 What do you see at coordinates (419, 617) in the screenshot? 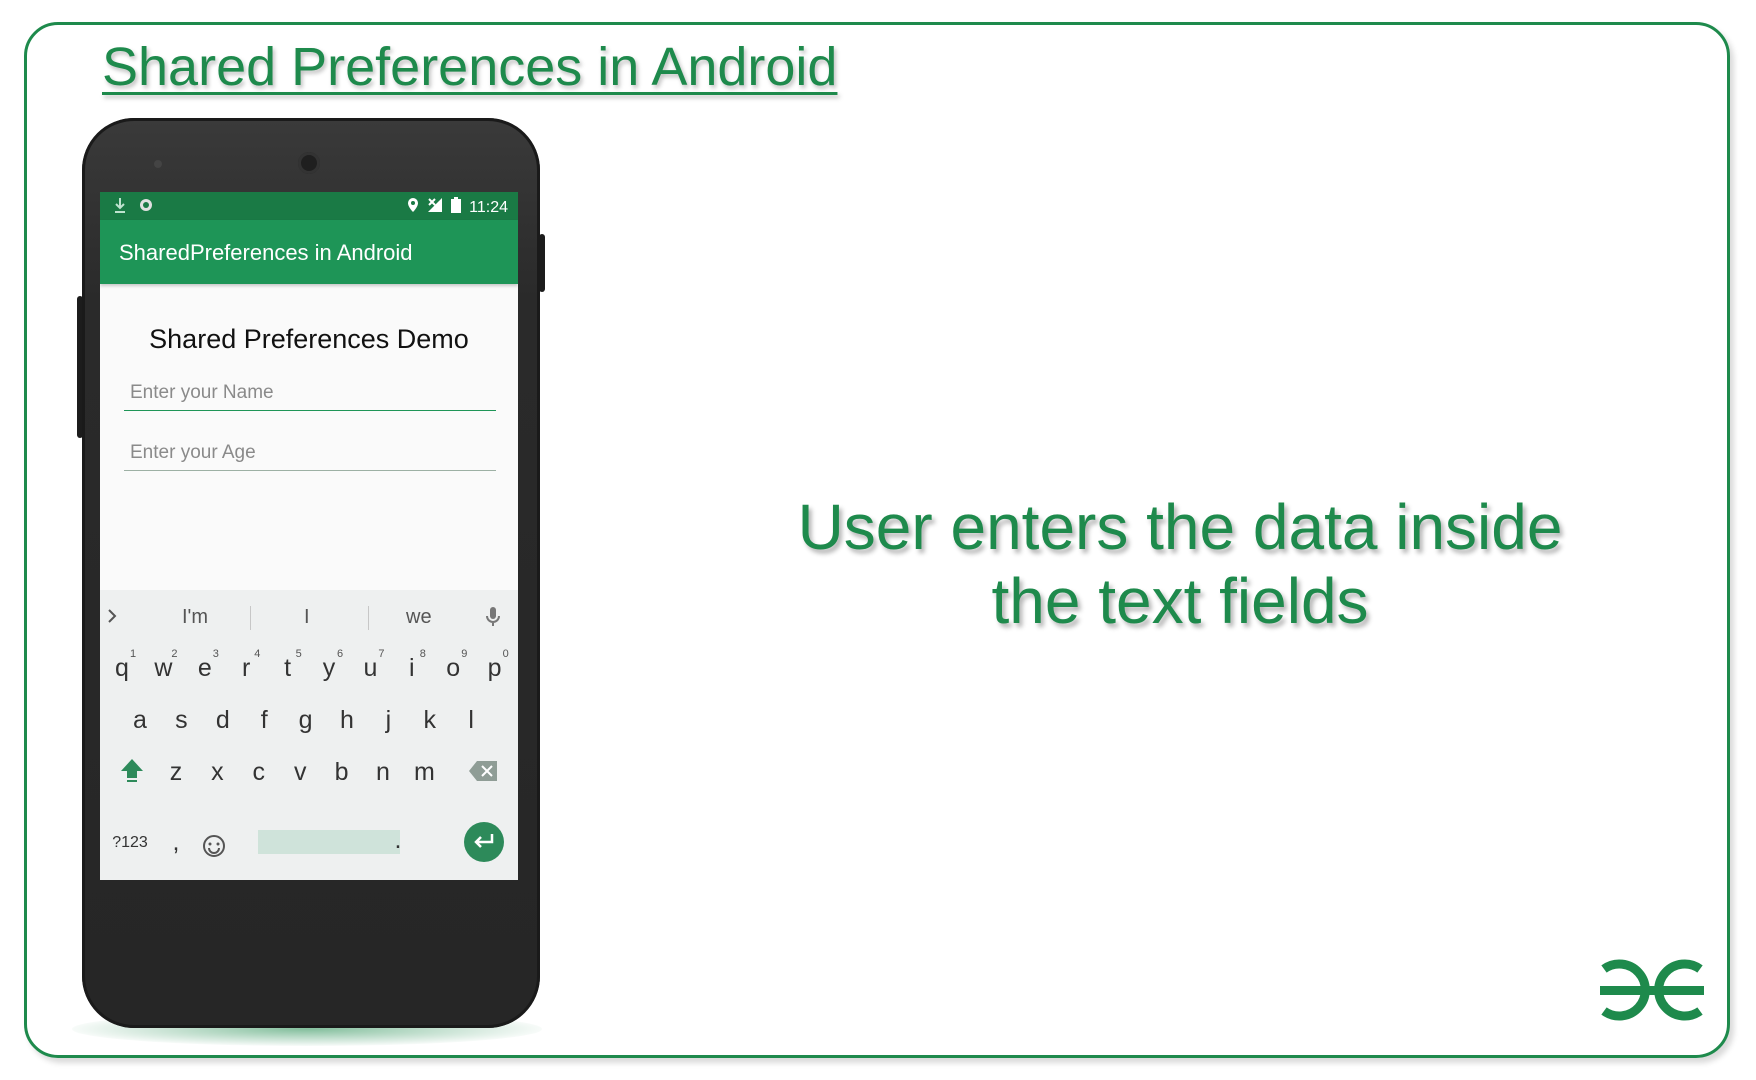
I see `suggestion-3: we` at bounding box center [419, 617].